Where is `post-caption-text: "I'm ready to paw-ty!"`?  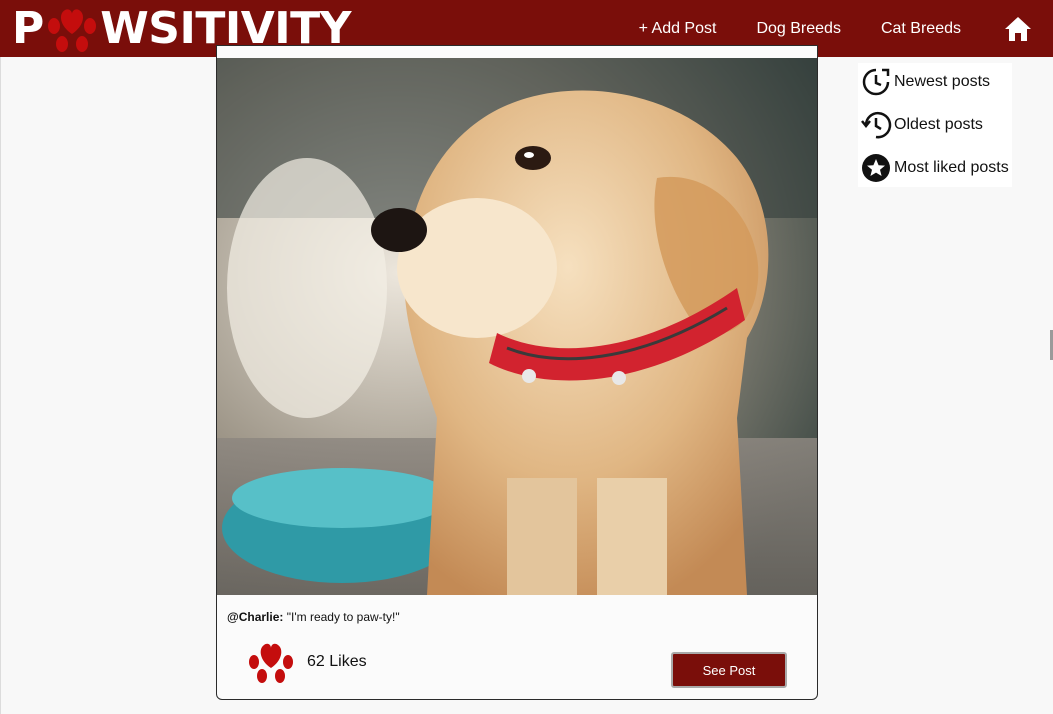
post-caption-text: "I'm ready to paw-ty!" is located at coordinates (343, 617).